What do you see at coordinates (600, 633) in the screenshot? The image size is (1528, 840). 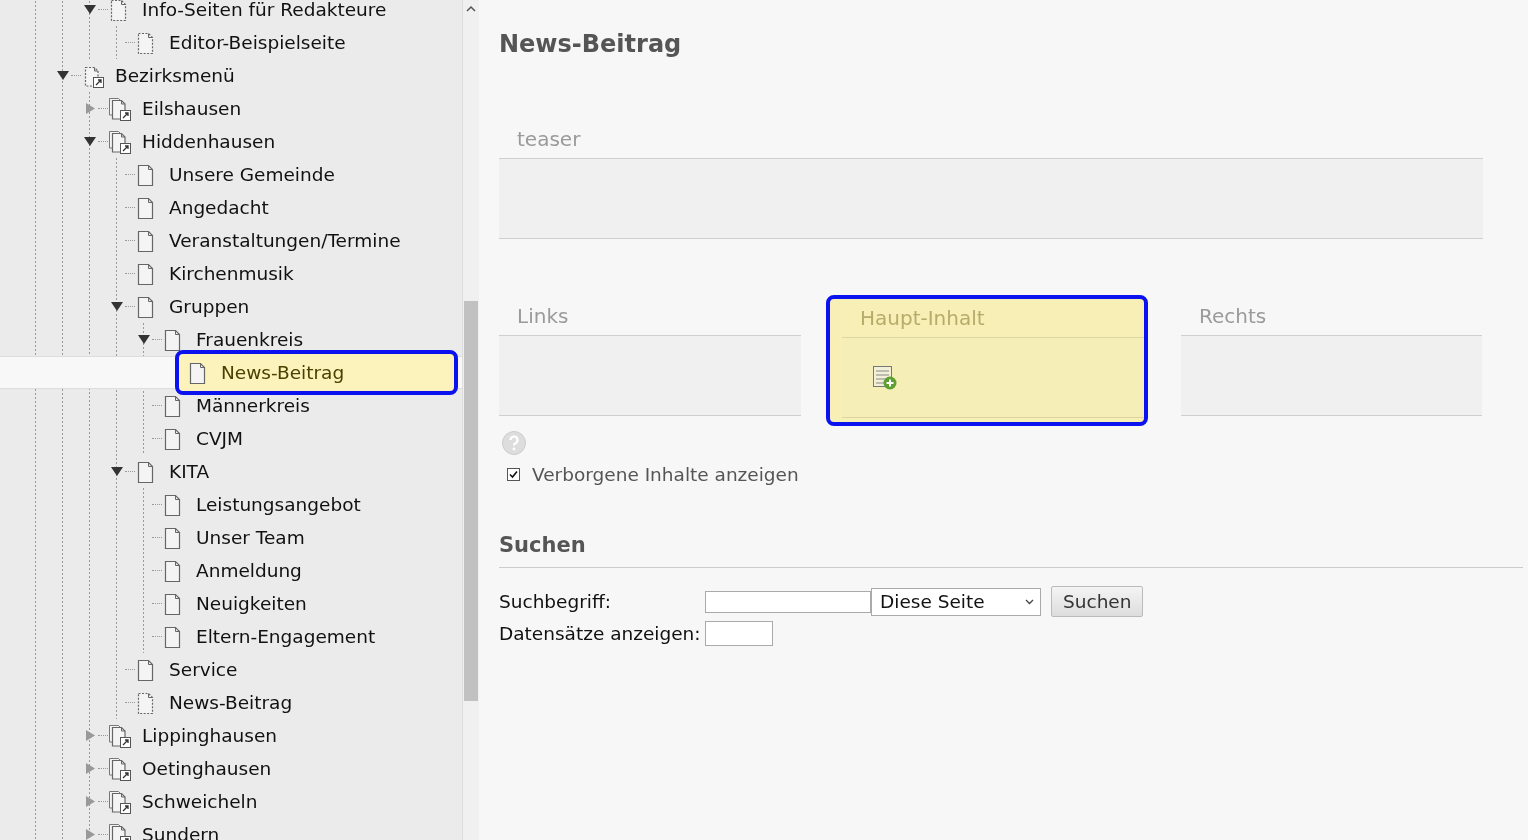 I see `field-label: Datensätze anzeigen:` at bounding box center [600, 633].